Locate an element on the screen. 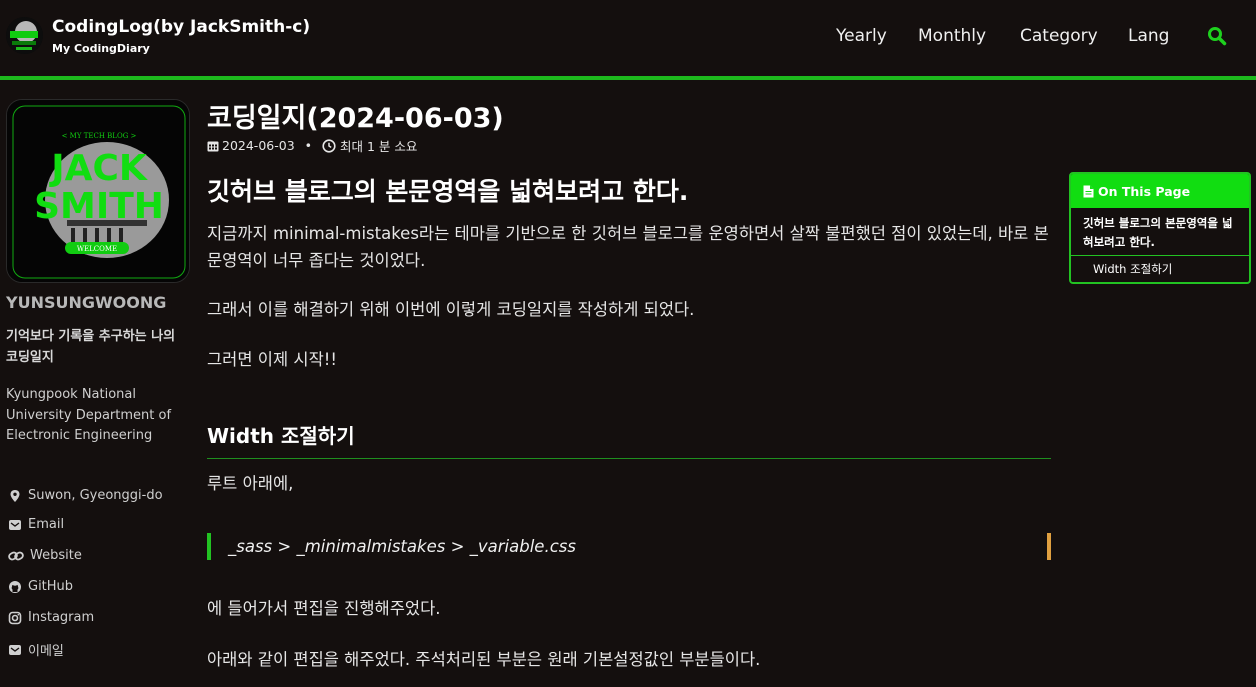 The height and width of the screenshot is (687, 1256). sidebar-link-label: Suwon, Gyeonggi-do is located at coordinates (95, 495).